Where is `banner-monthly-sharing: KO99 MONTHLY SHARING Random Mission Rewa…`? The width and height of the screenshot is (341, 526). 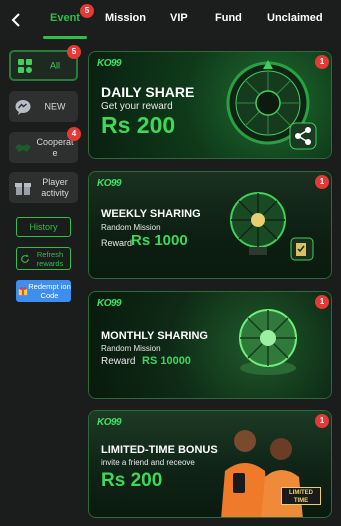 banner-monthly-sharing: KO99 MONTHLY SHARING Random Mission Rewa… is located at coordinates (210, 345).